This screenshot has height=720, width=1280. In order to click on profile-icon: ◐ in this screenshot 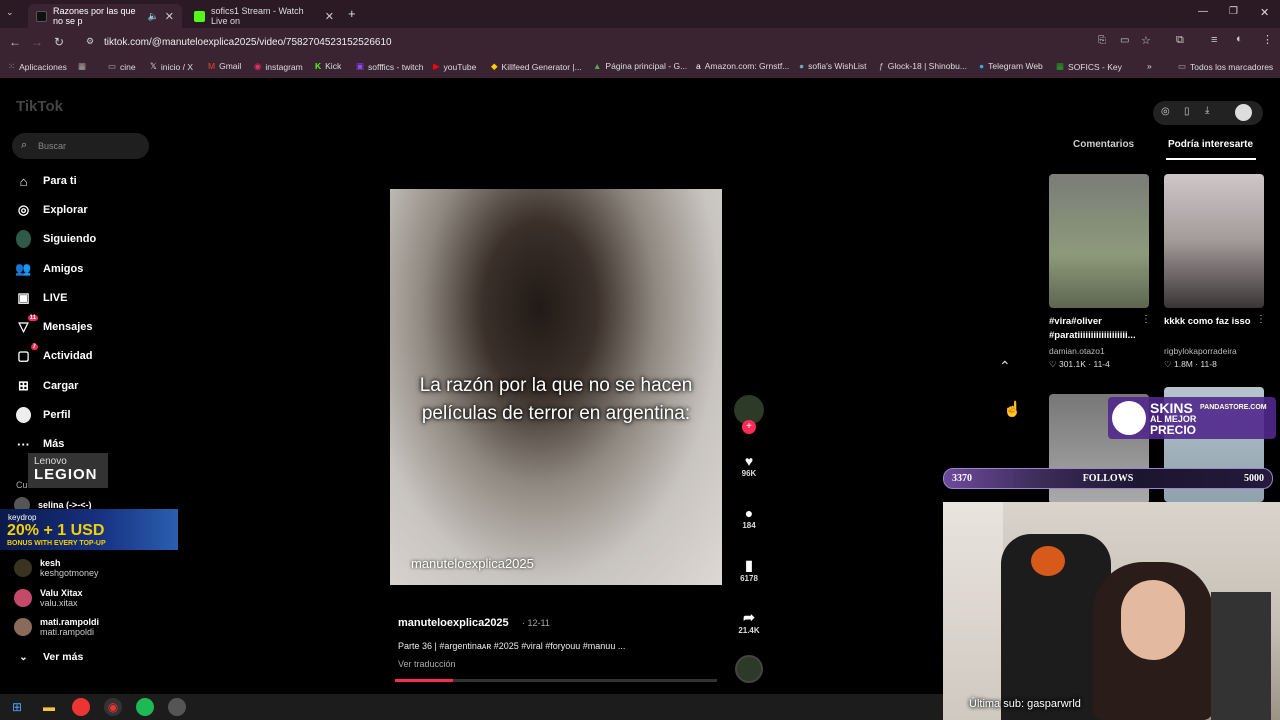, I will do `click(1239, 39)`.